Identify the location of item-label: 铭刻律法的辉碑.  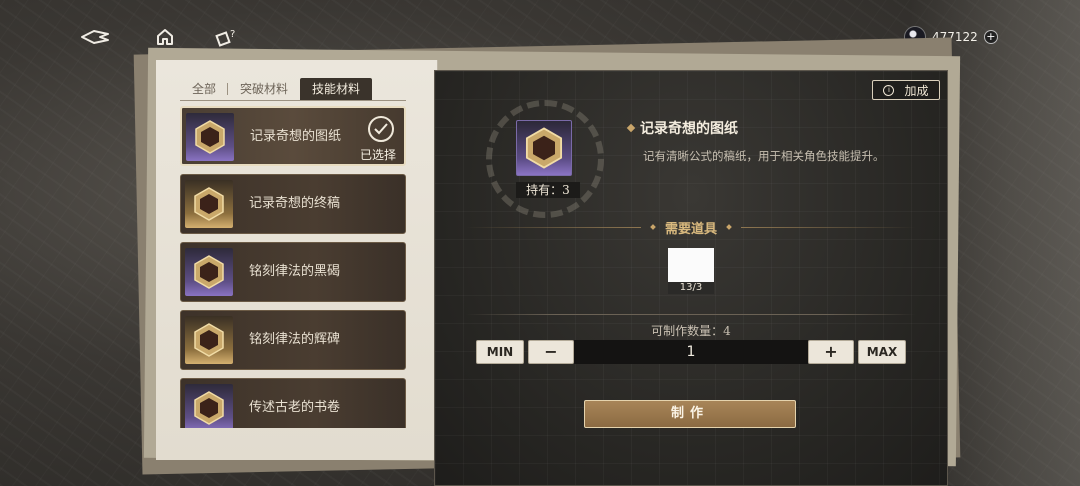
(295, 339).